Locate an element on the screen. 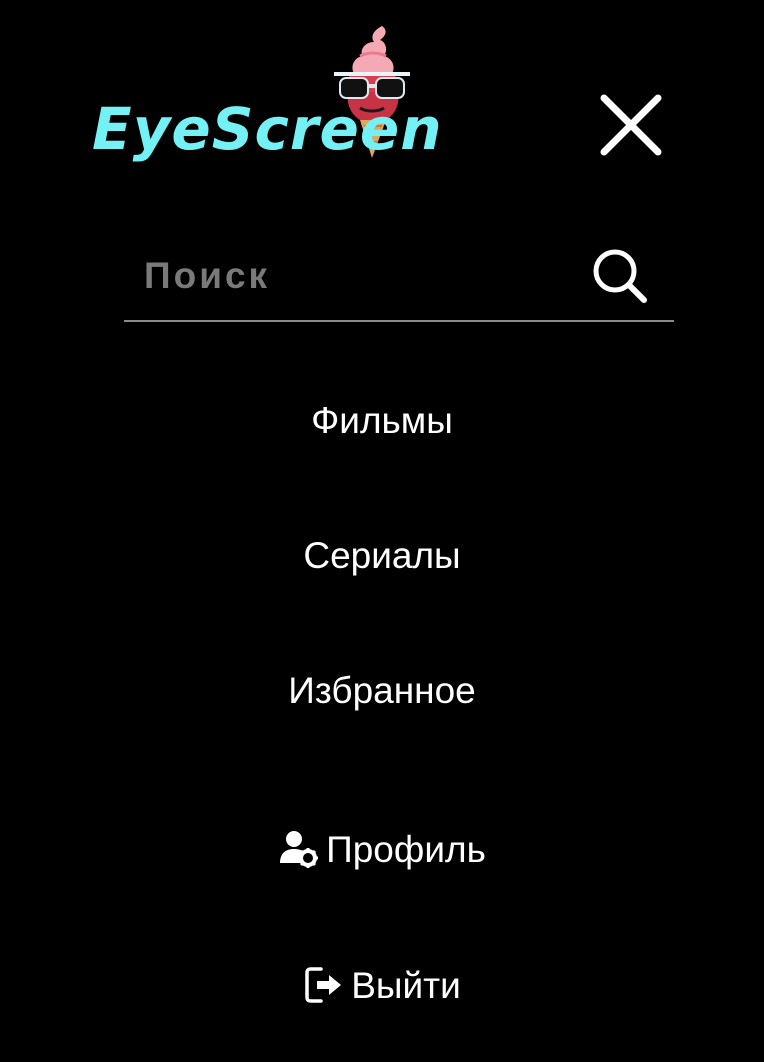 The width and height of the screenshot is (764, 1062). nav-favorites: Избранное is located at coordinates (382, 689).